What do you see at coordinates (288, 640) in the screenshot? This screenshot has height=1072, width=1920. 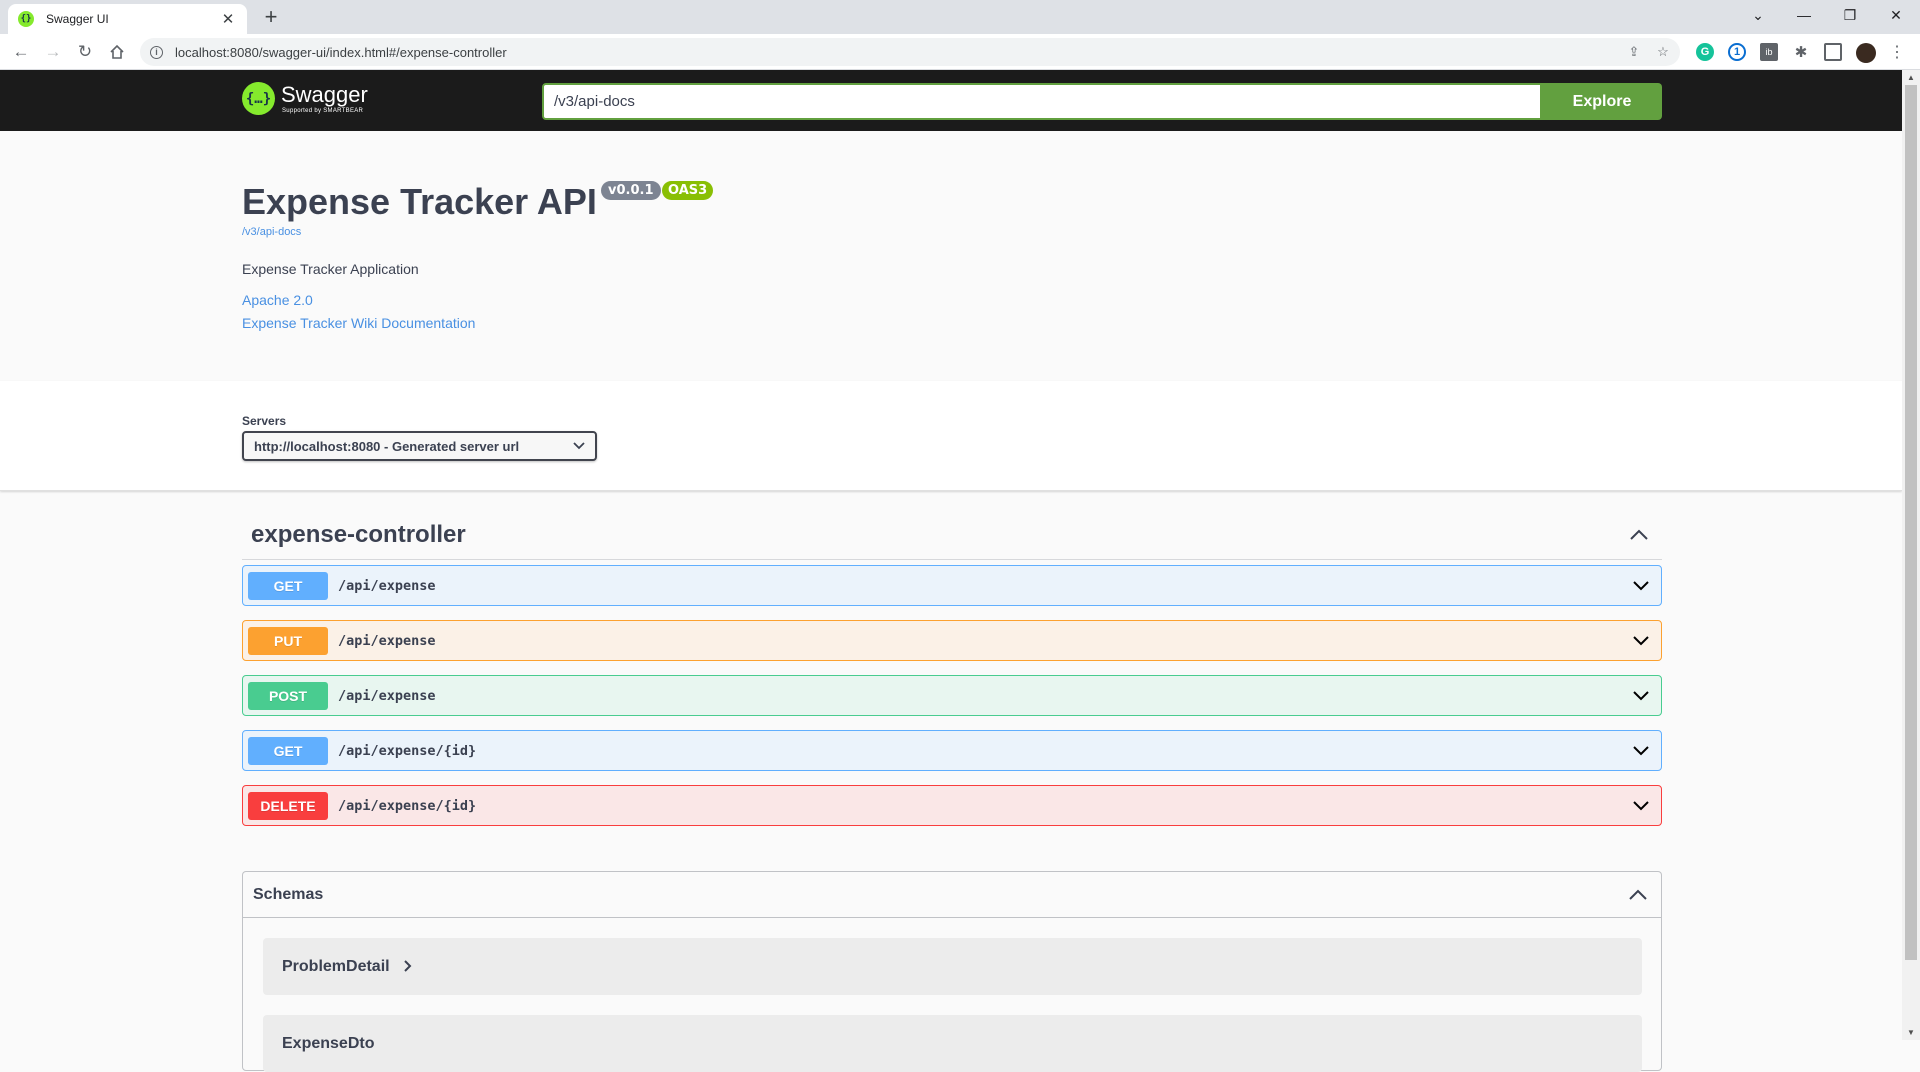 I see `method-badge: PUT` at bounding box center [288, 640].